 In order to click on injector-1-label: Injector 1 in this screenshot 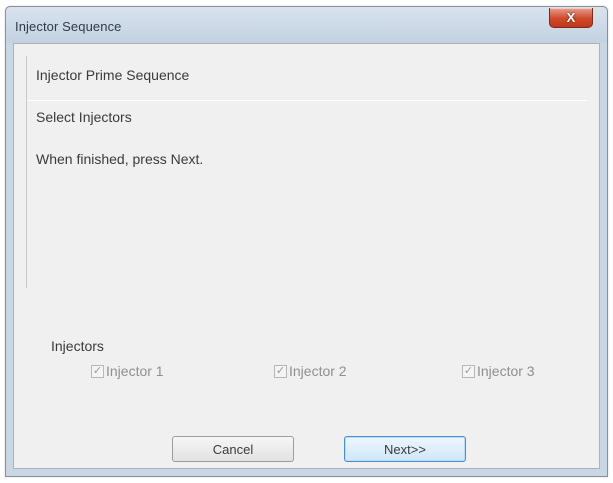, I will do `click(135, 371)`.